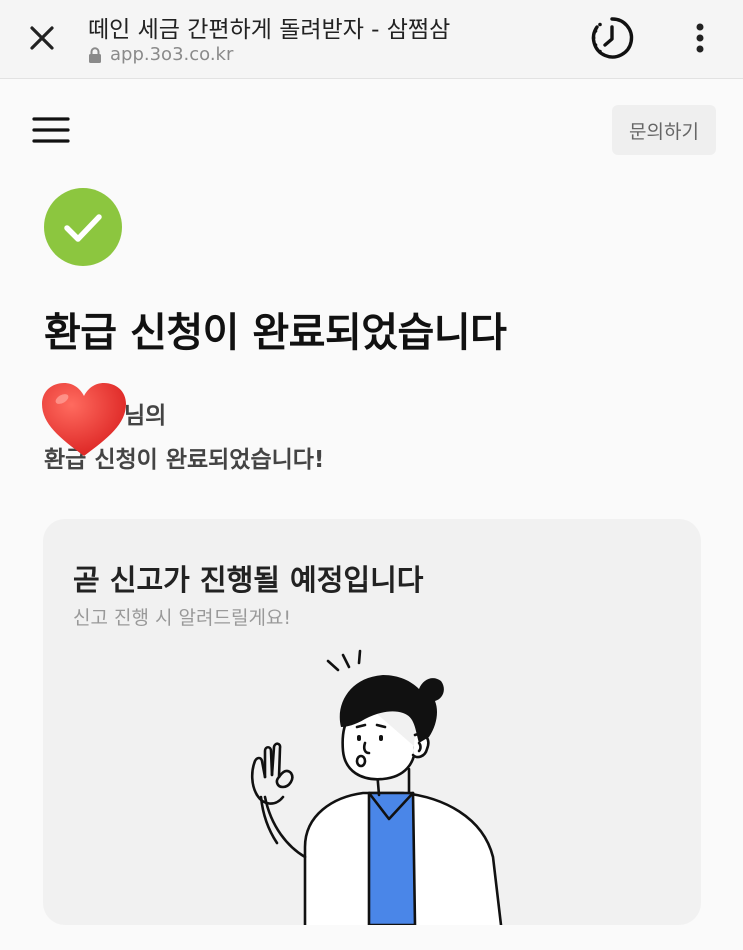 The width and height of the screenshot is (743, 950). I want to click on card-subtitle: 신고 진행 시 알려드릴게요!, so click(182, 618).